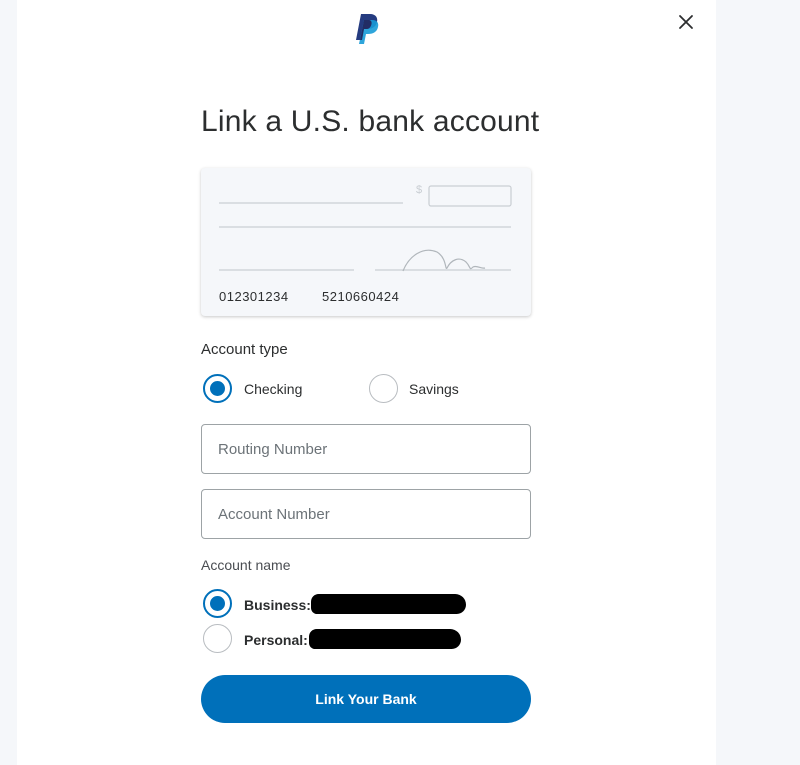 The image size is (800, 765). What do you see at coordinates (366, 514) in the screenshot?
I see `account-number-input` at bounding box center [366, 514].